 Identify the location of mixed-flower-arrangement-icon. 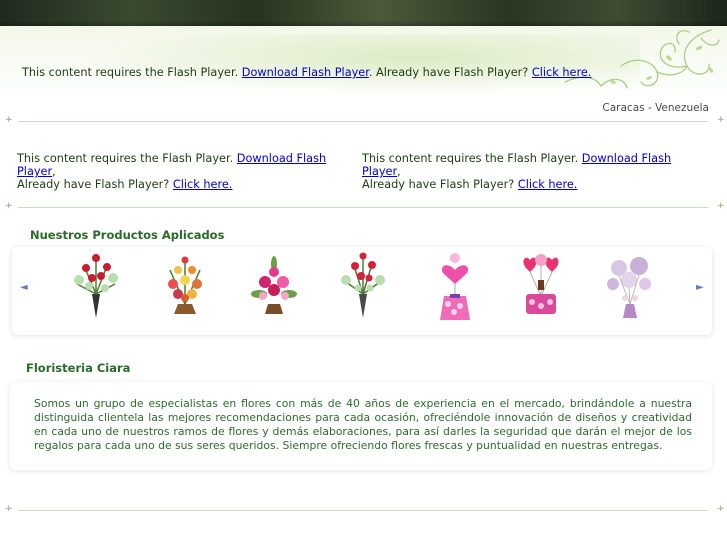
(185, 285).